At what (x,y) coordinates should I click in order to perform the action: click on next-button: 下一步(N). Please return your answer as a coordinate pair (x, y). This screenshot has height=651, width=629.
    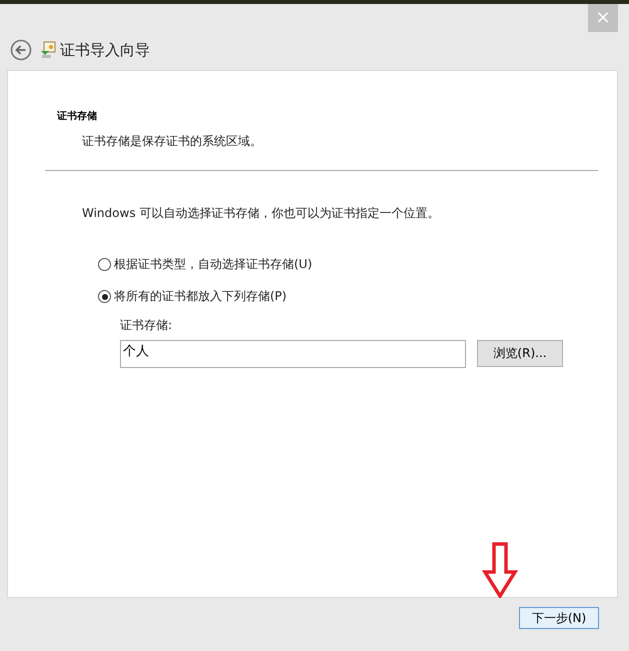
    Looking at the image, I should click on (559, 618).